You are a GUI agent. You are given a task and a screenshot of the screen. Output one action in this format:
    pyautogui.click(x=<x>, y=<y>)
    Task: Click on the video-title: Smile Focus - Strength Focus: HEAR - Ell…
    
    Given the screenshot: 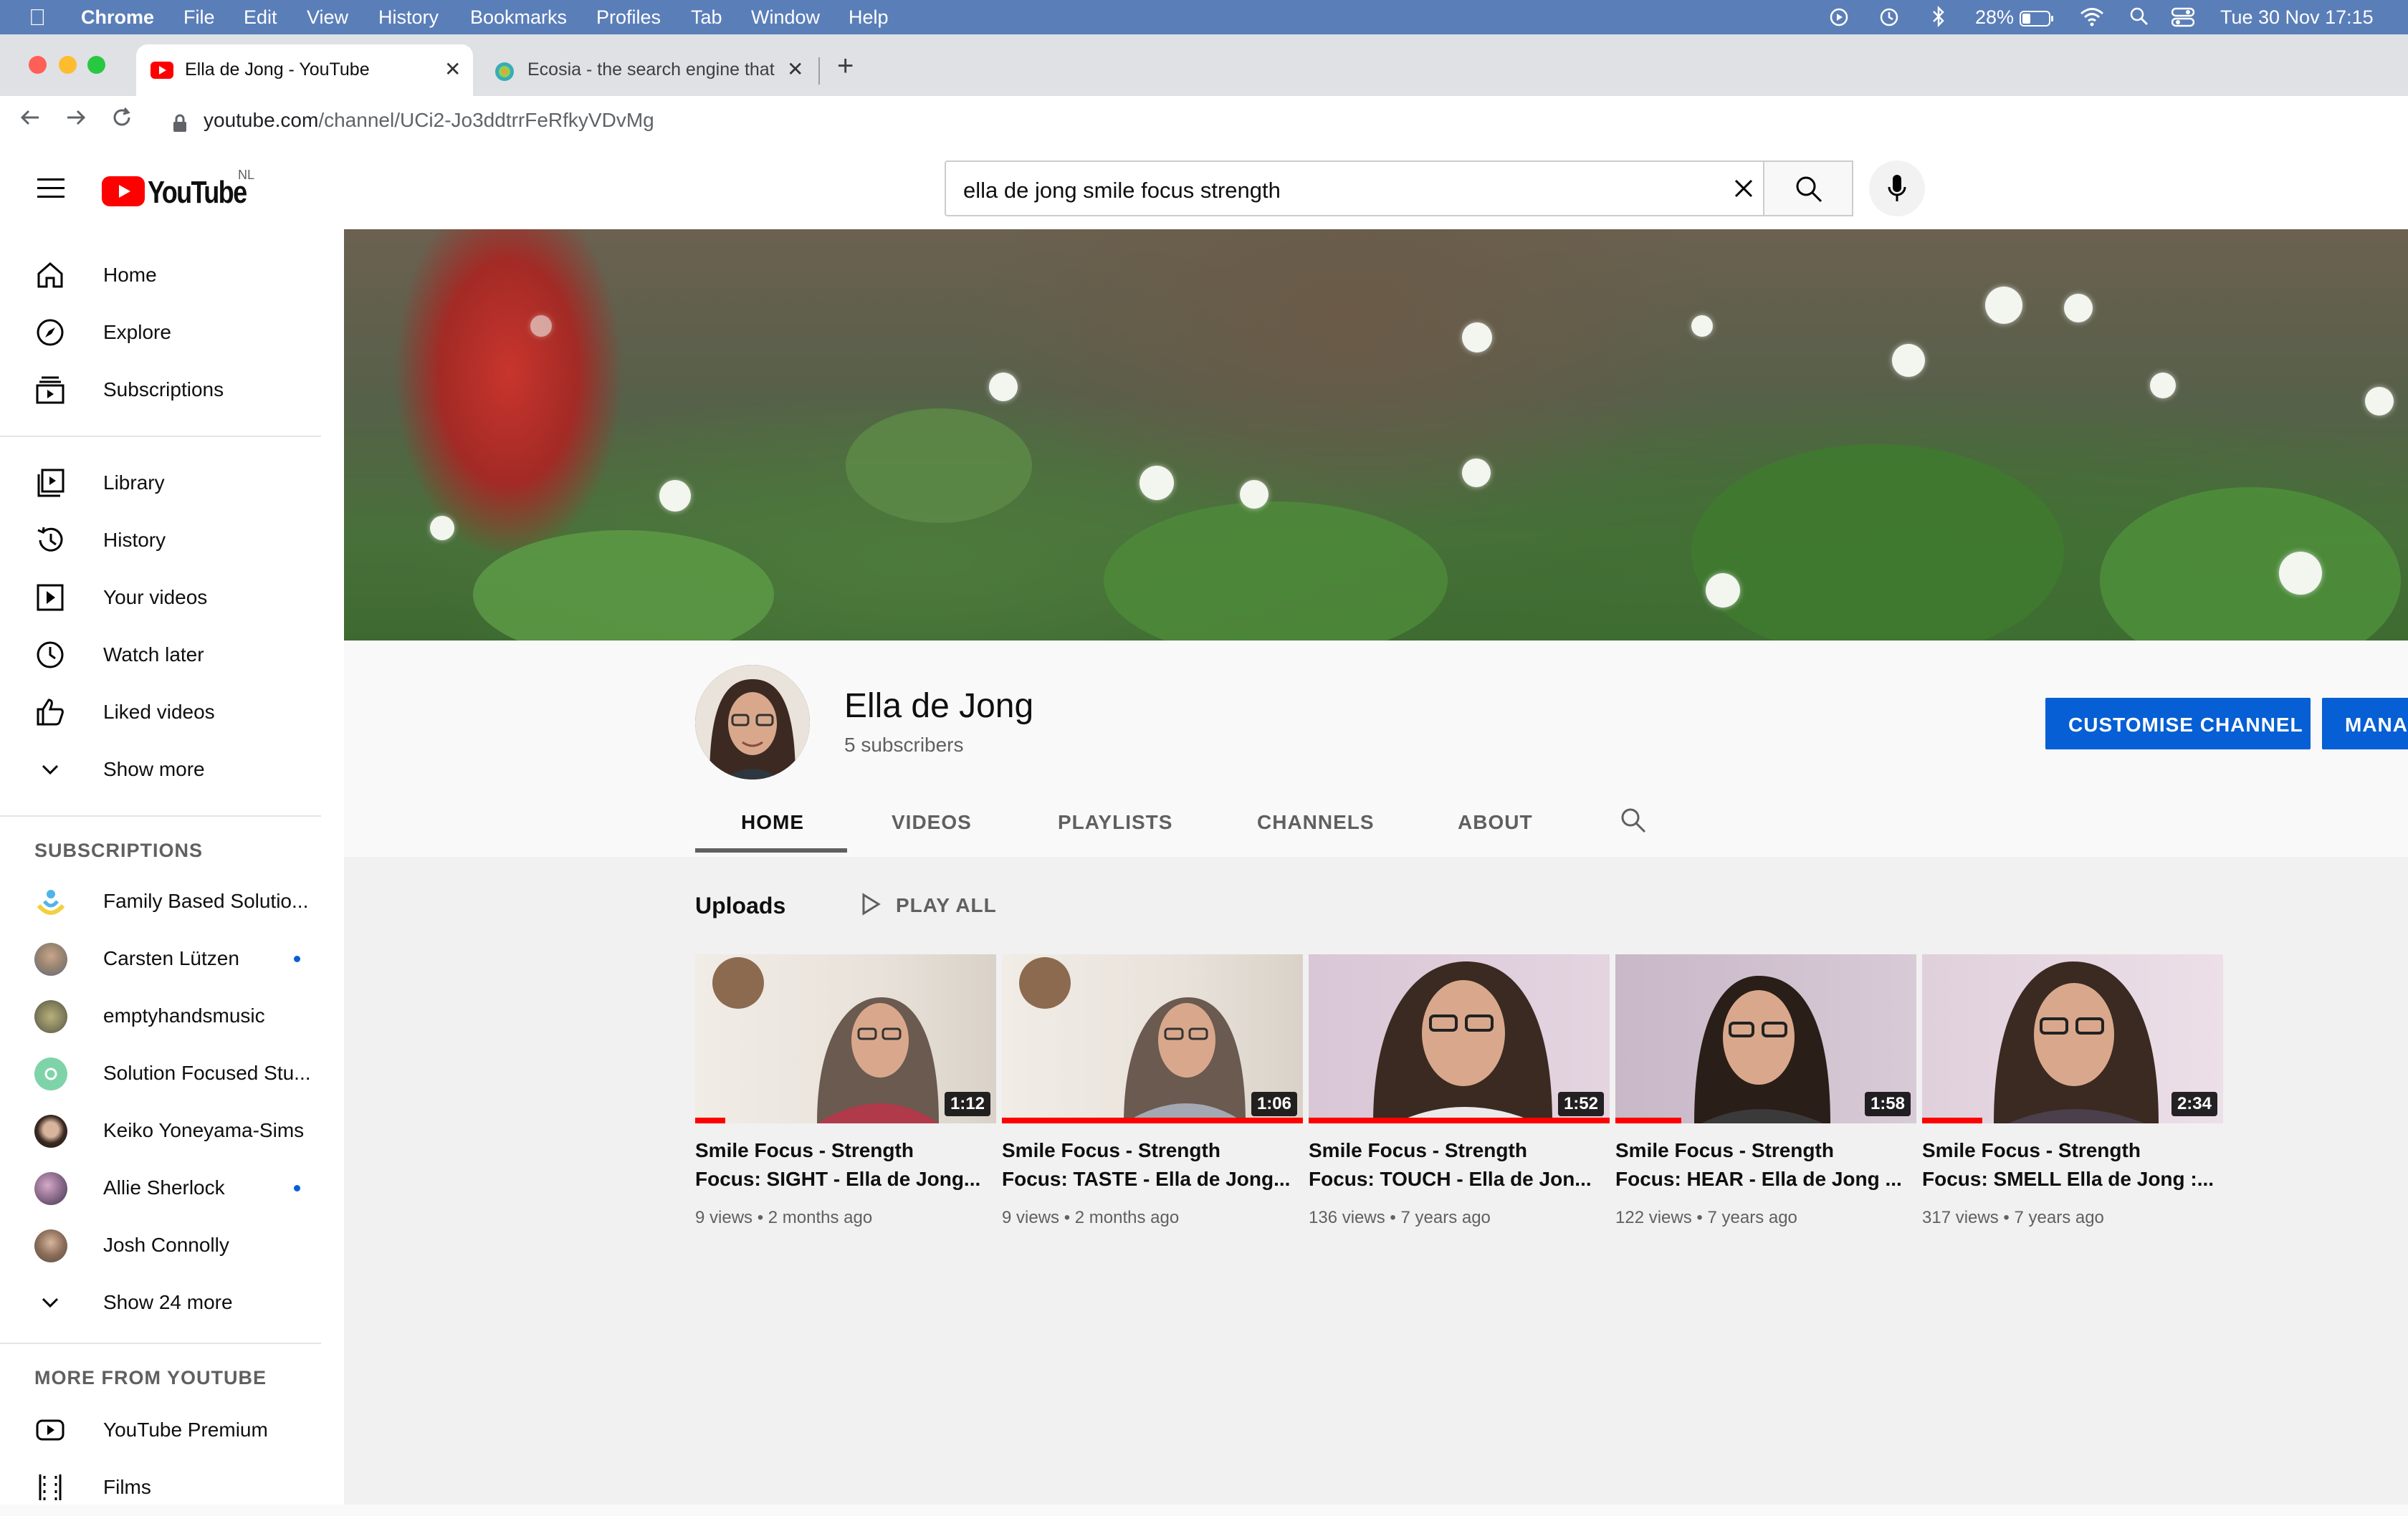 What is the action you would take?
    pyautogui.click(x=1765, y=1165)
    